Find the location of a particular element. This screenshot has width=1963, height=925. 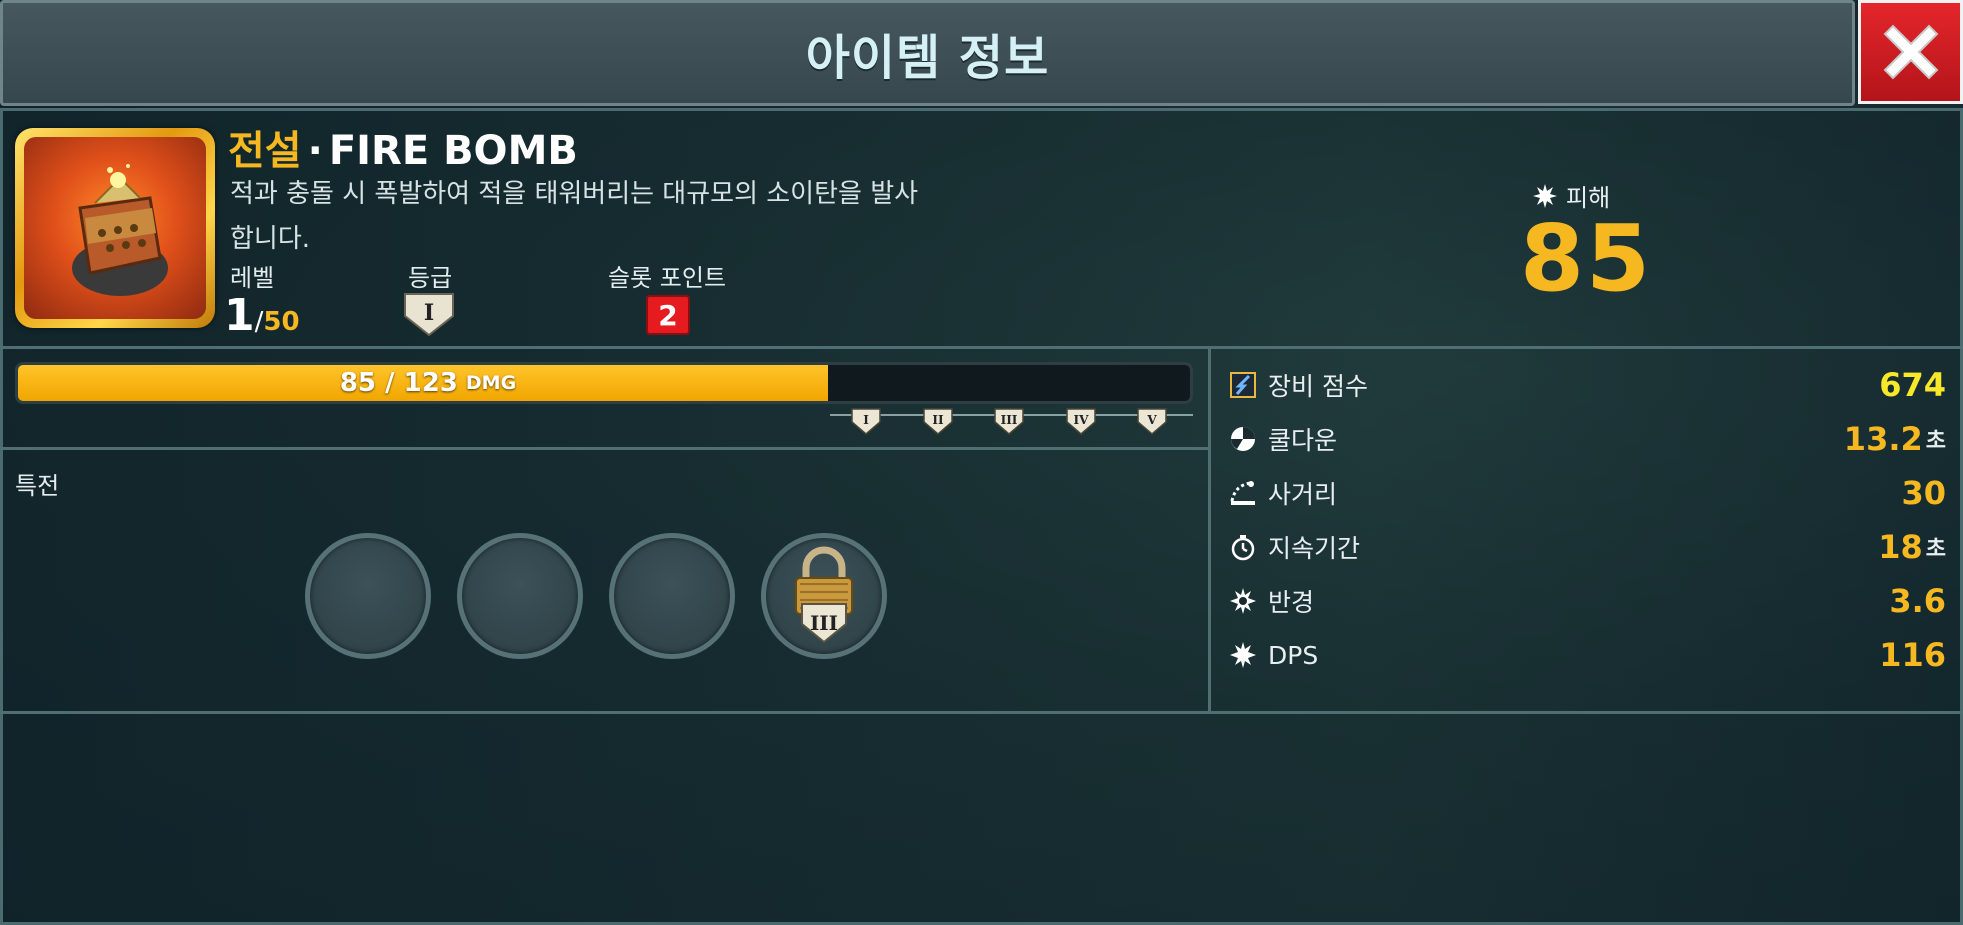

tier-badge-text: I is located at coordinates (429, 313).